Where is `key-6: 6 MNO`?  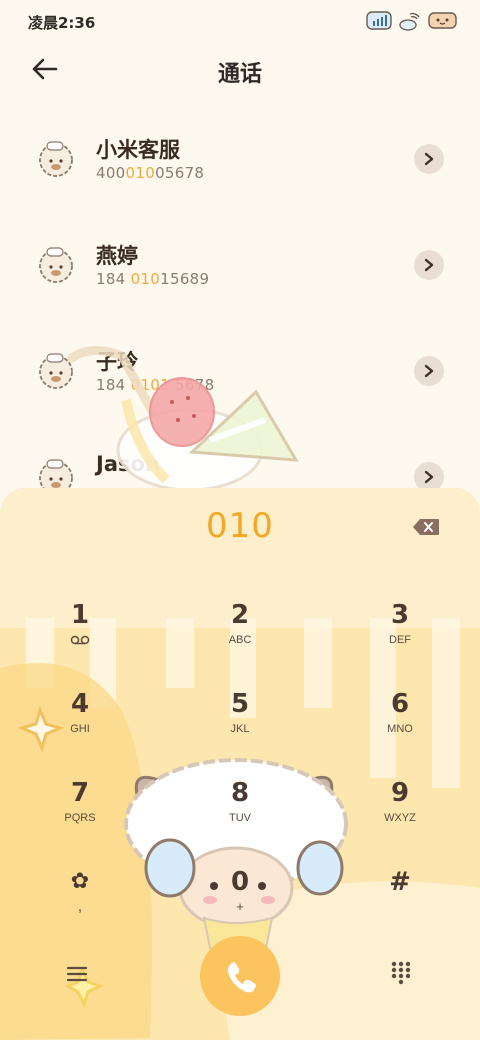
key-6: 6 MNO is located at coordinates (400, 724).